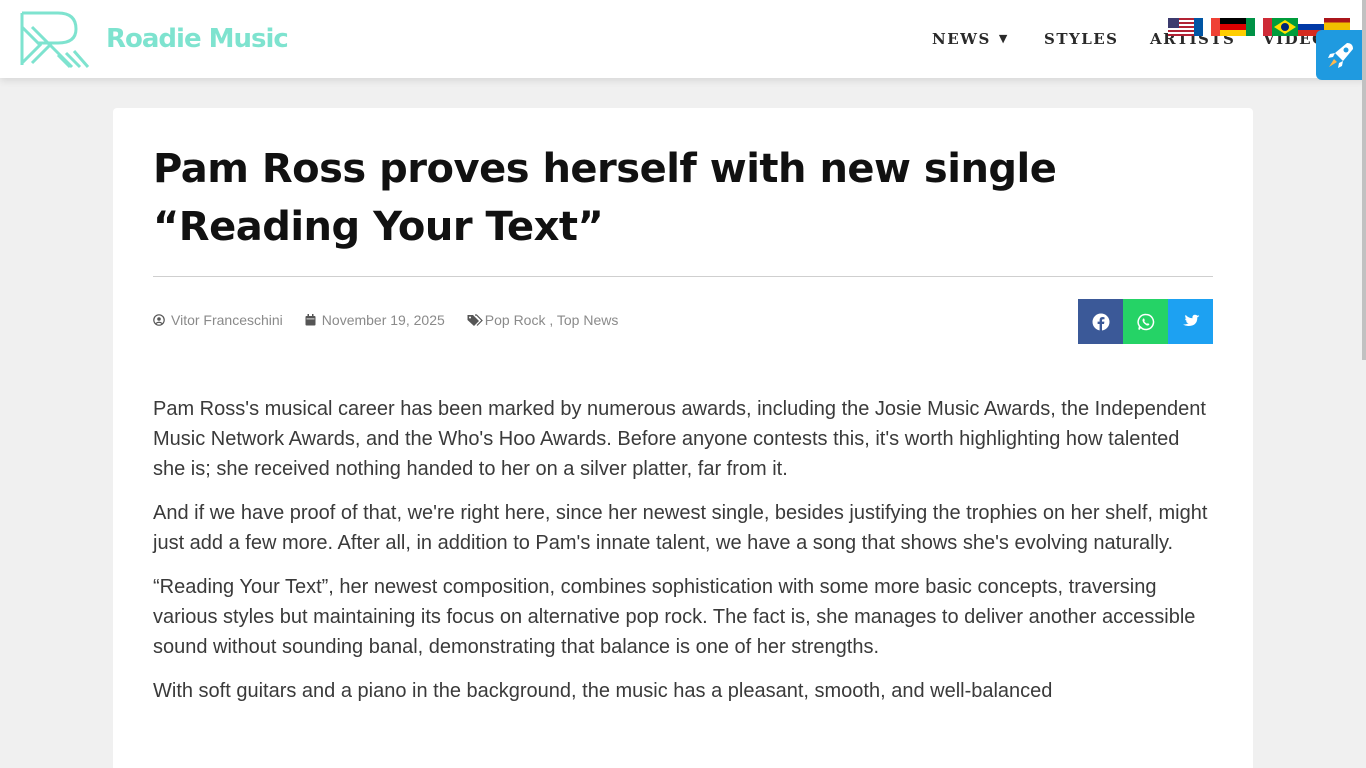 The height and width of the screenshot is (768, 1366). I want to click on brand-name: Roadie Music, so click(197, 39).